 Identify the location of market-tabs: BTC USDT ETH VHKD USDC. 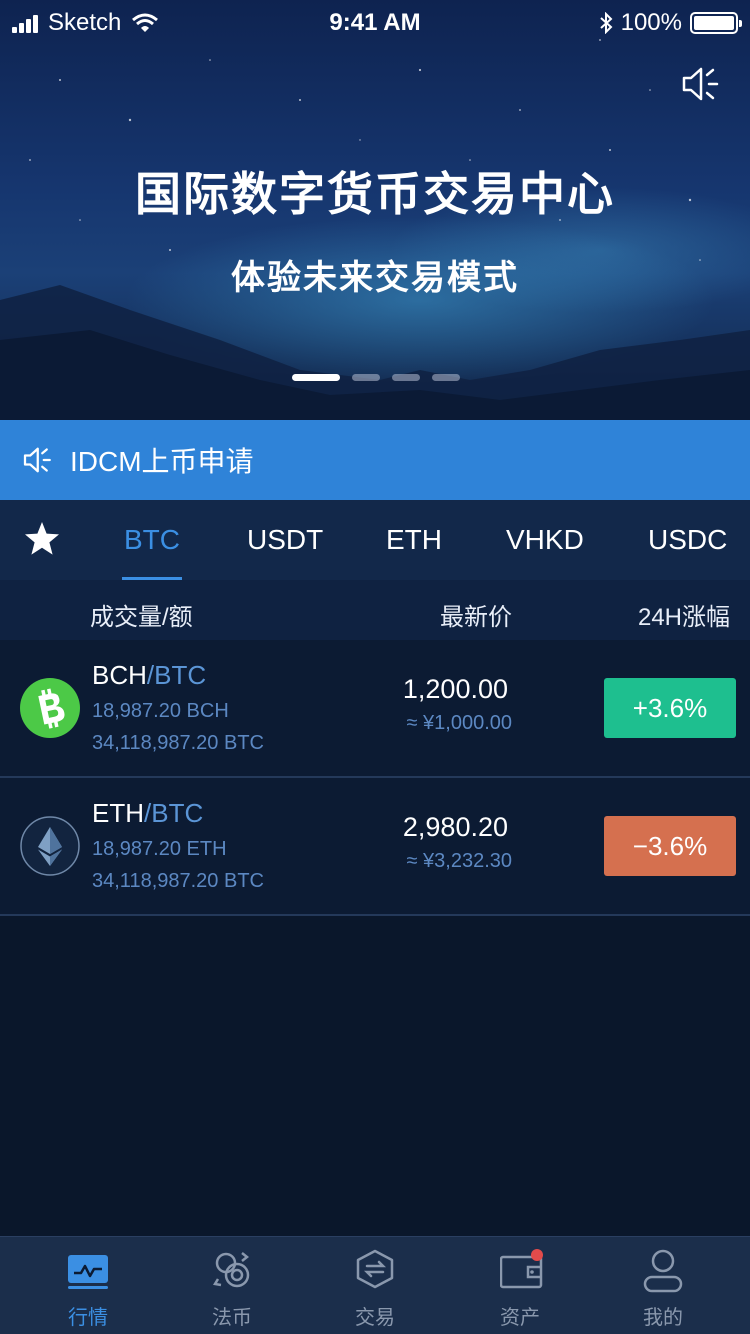
(375, 540).